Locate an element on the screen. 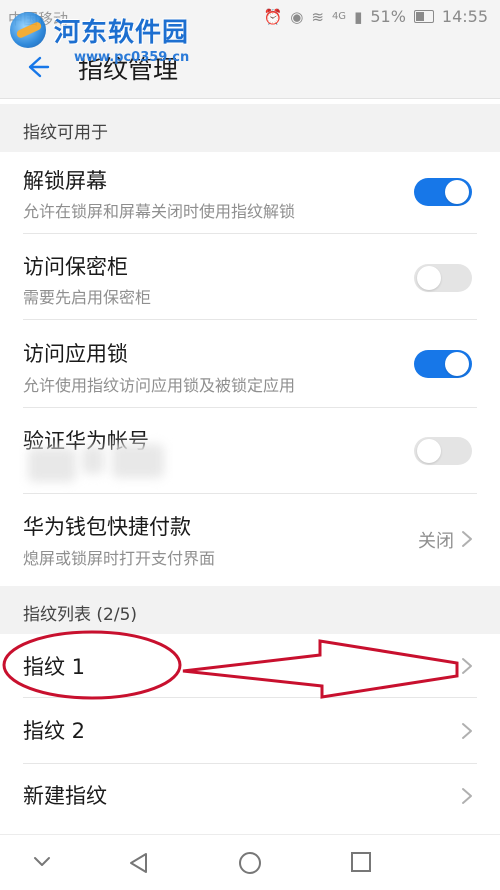  section-title: 指纹可用于 is located at coordinates (65, 133).